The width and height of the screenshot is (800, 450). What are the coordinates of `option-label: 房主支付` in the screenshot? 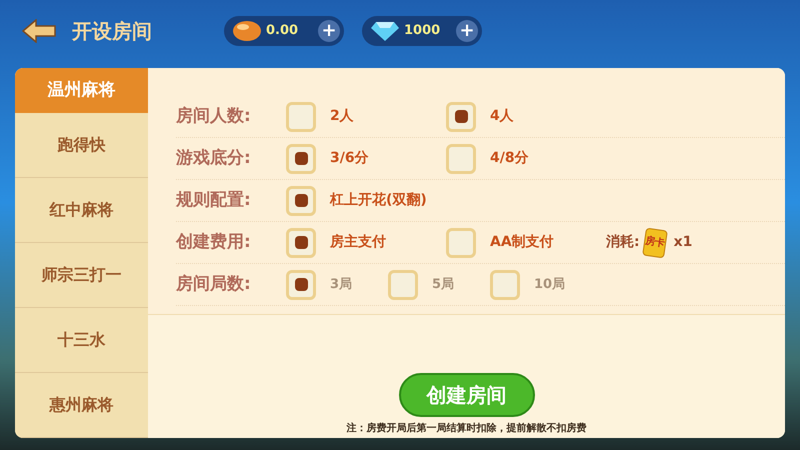 It's located at (358, 242).